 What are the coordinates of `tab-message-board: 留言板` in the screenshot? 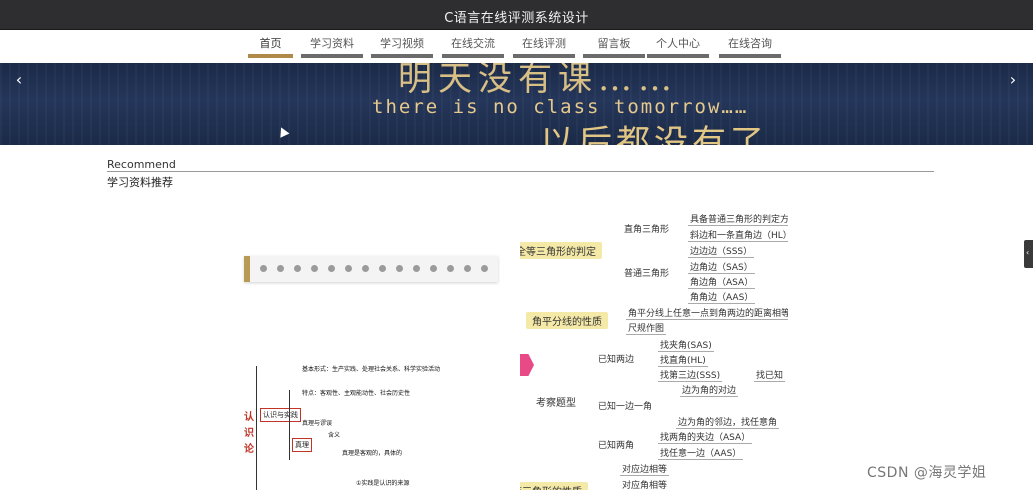 It's located at (614, 44).